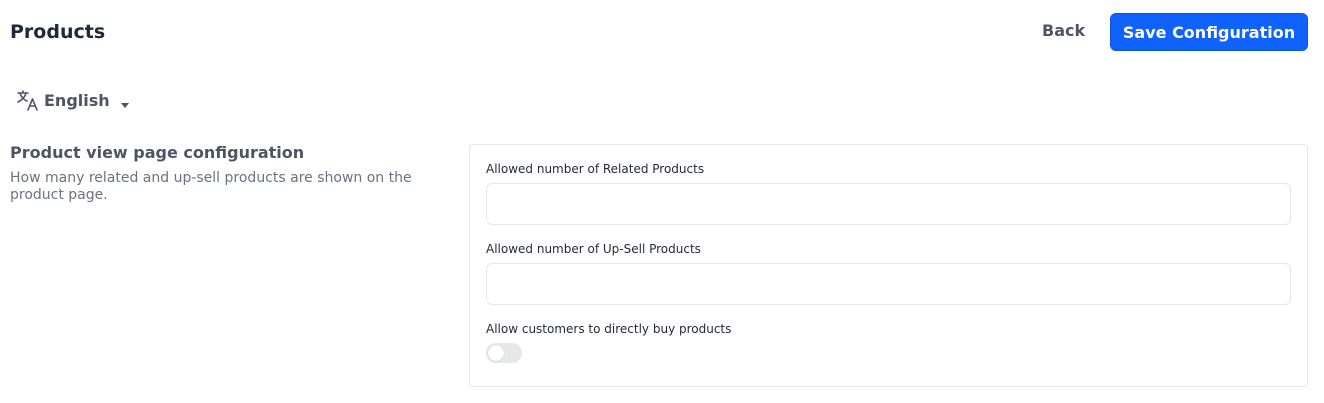 The image size is (1324, 403). I want to click on language-label: English, so click(77, 100).